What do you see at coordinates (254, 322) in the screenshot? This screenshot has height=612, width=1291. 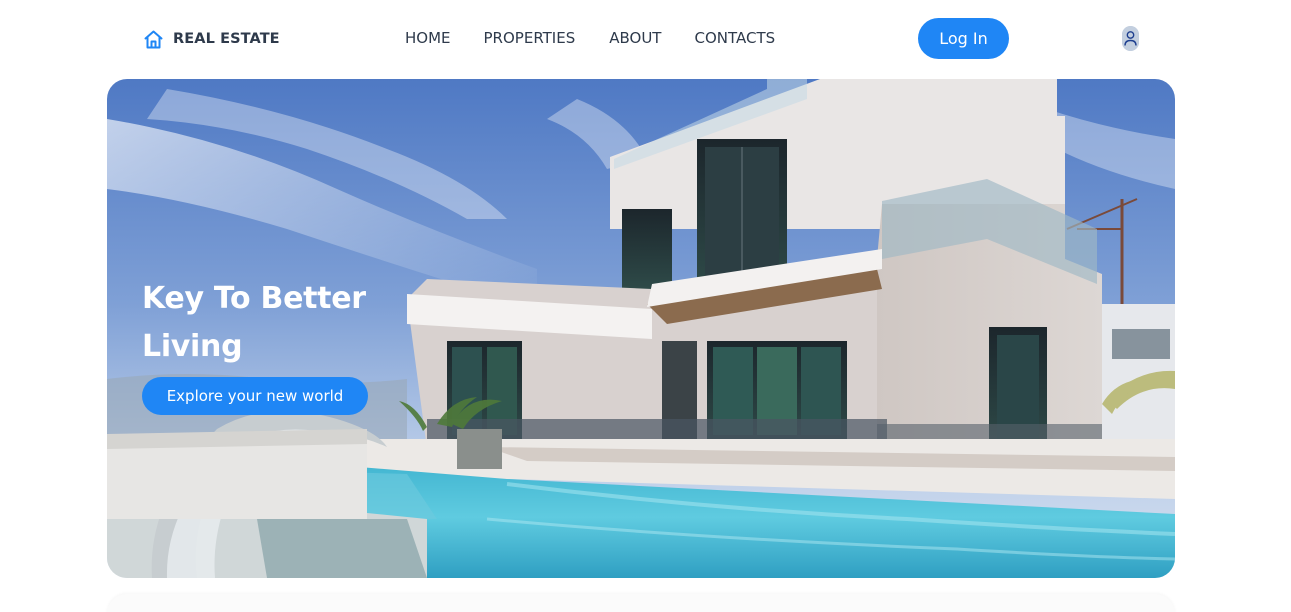 I see `hero-title: Key To Better Living` at bounding box center [254, 322].